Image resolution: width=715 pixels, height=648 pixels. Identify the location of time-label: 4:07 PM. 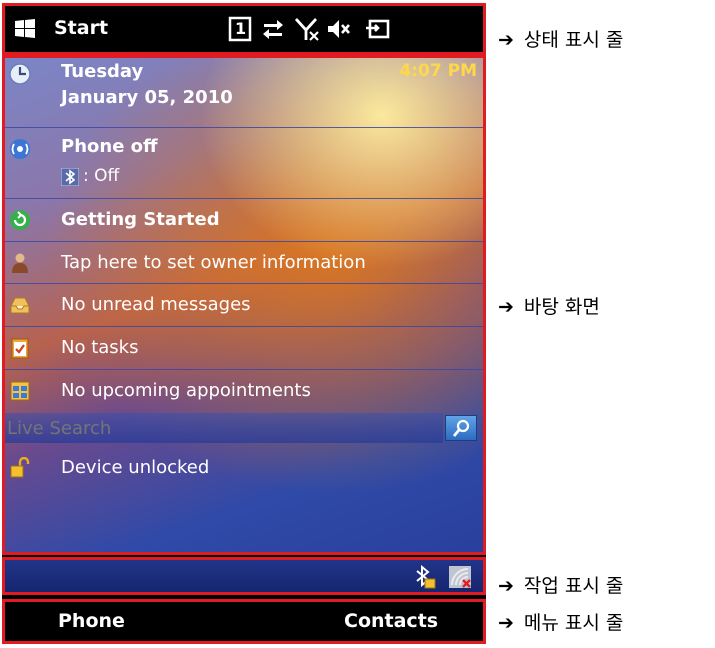
(438, 71).